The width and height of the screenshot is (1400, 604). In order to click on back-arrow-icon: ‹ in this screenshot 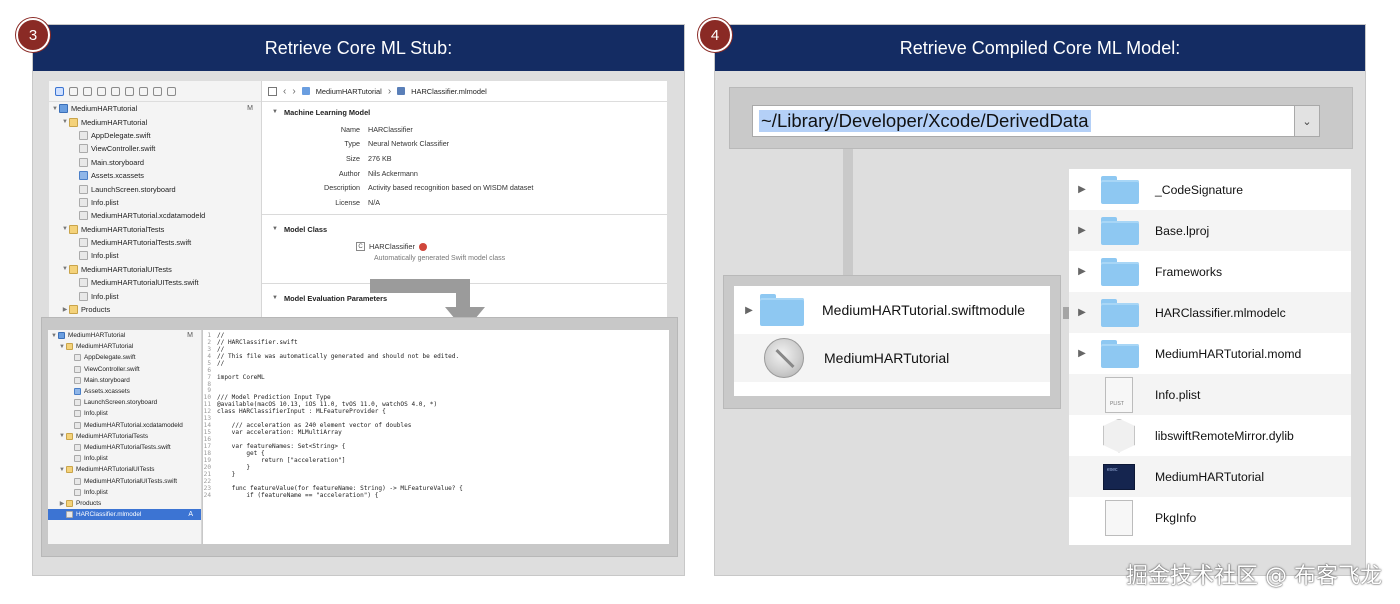, I will do `click(284, 91)`.